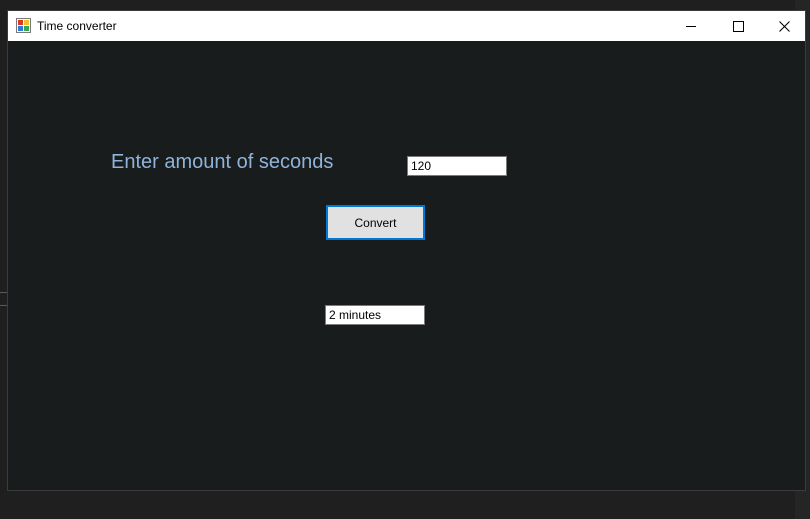  Describe the element at coordinates (77, 26) in the screenshot. I see `window-title: Time converter` at that location.